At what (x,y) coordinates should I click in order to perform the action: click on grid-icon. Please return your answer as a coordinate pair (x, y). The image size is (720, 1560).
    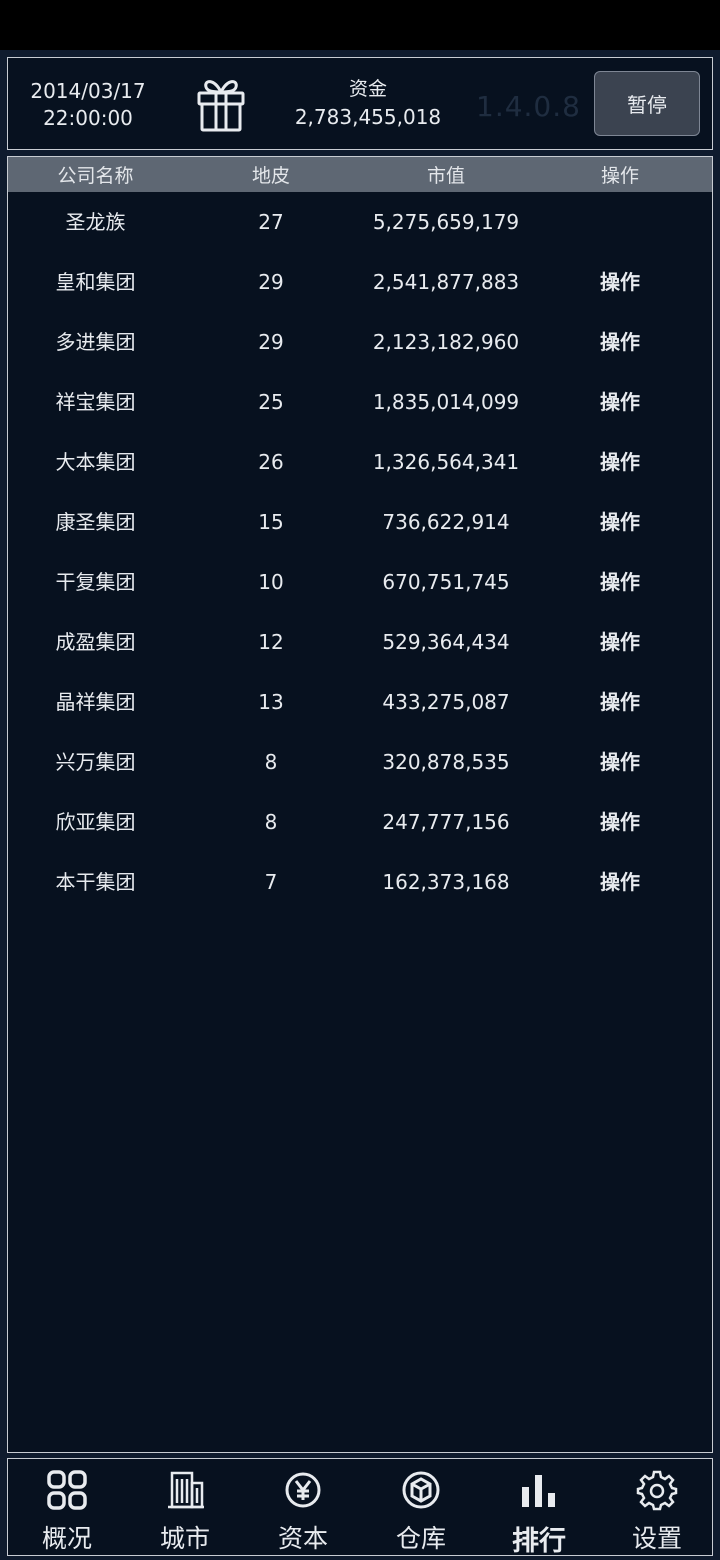
    Looking at the image, I should click on (67, 1490).